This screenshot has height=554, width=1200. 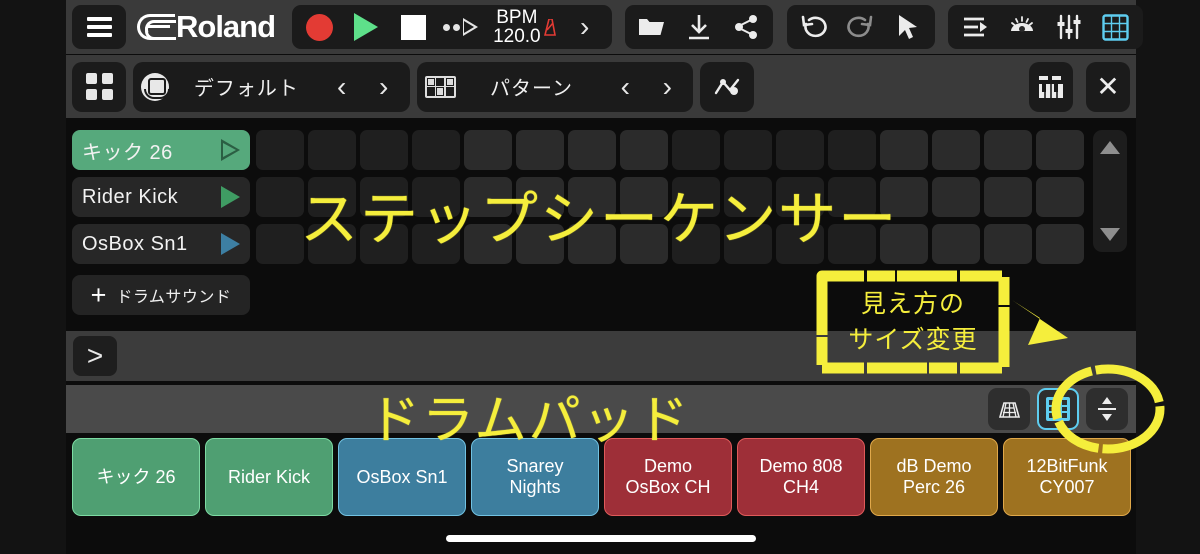 What do you see at coordinates (522, 26) in the screenshot?
I see `bpm-control: BPM 120.0` at bounding box center [522, 26].